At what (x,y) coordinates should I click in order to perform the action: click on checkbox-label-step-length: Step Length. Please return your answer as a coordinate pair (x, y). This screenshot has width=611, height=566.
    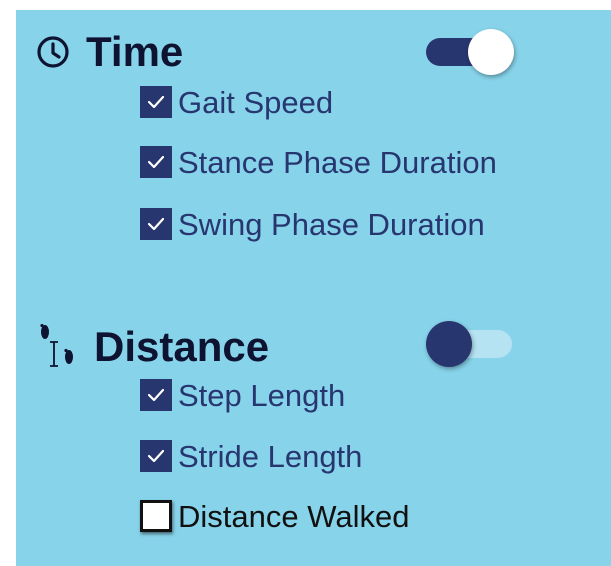
    Looking at the image, I should click on (262, 395).